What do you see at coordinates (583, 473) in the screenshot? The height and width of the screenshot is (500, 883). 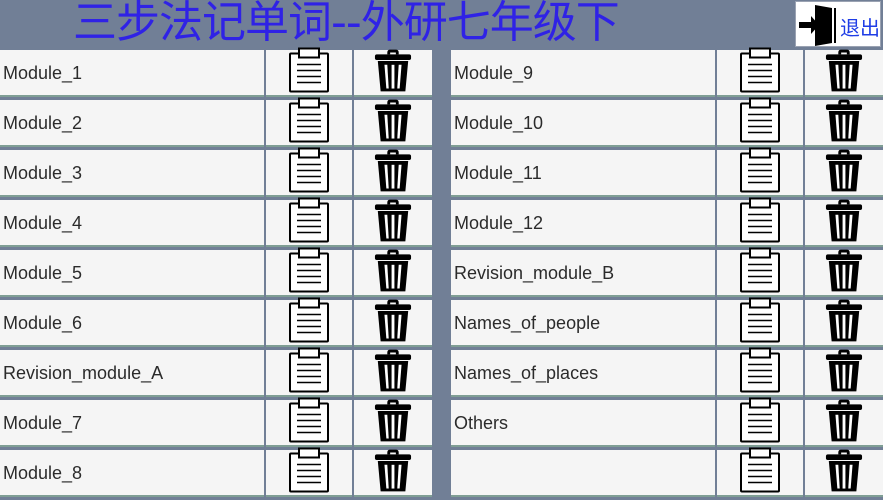 I see `module-name-cell` at bounding box center [583, 473].